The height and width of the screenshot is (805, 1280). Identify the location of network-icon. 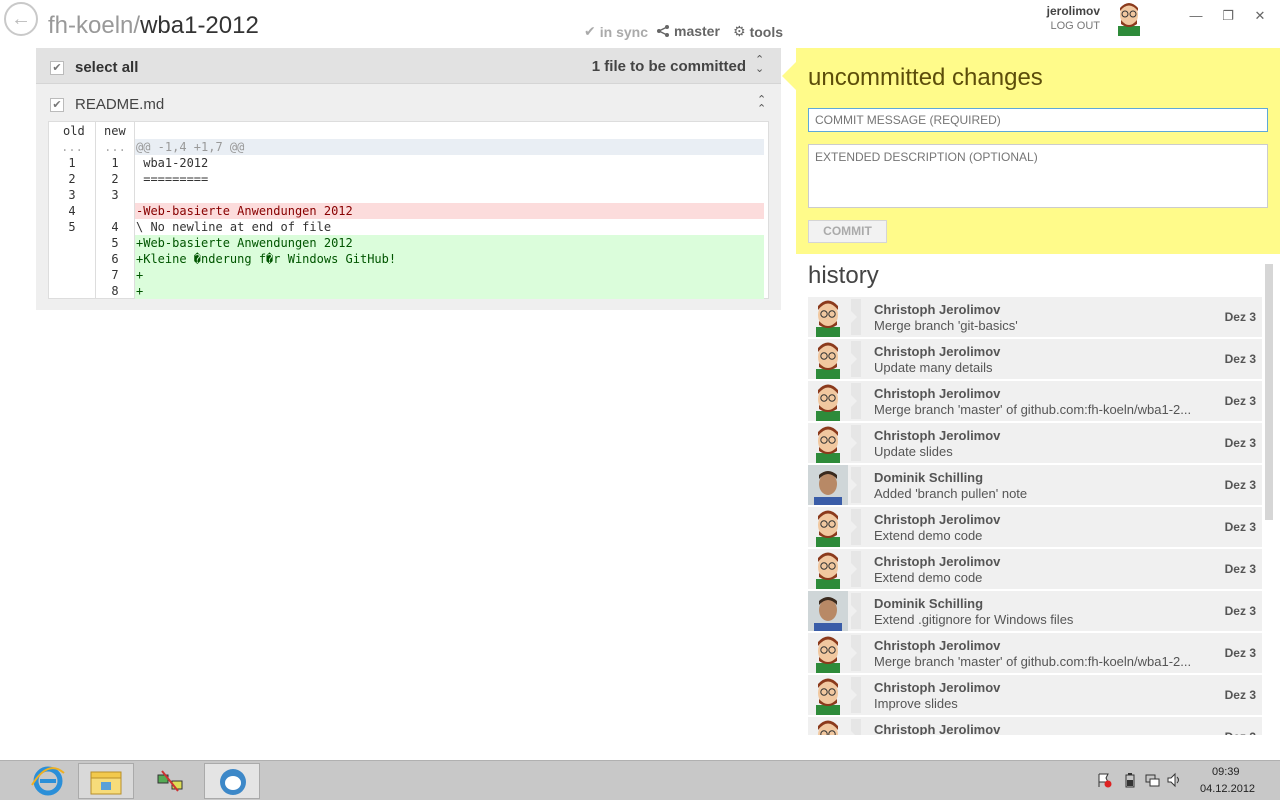
(170, 781).